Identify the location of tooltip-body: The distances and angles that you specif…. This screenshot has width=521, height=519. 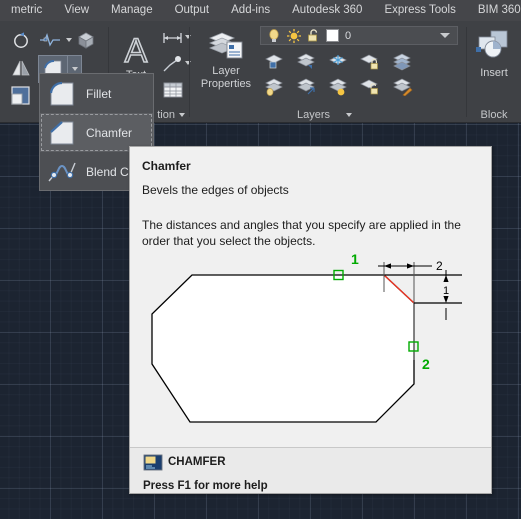
(301, 233).